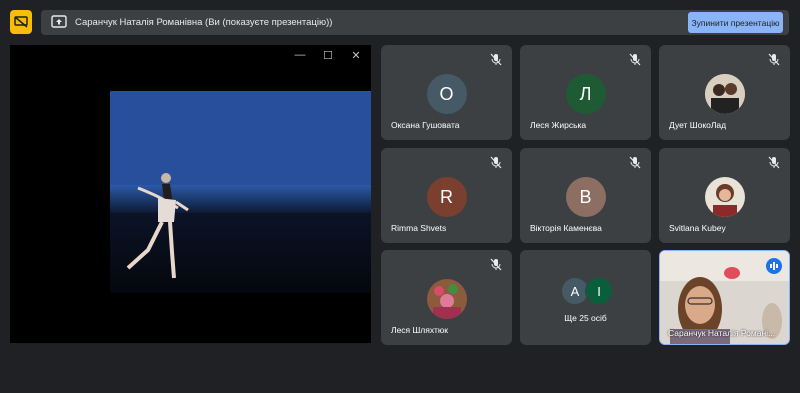  I want to click on participant-name: Леся Жирська, so click(558, 125).